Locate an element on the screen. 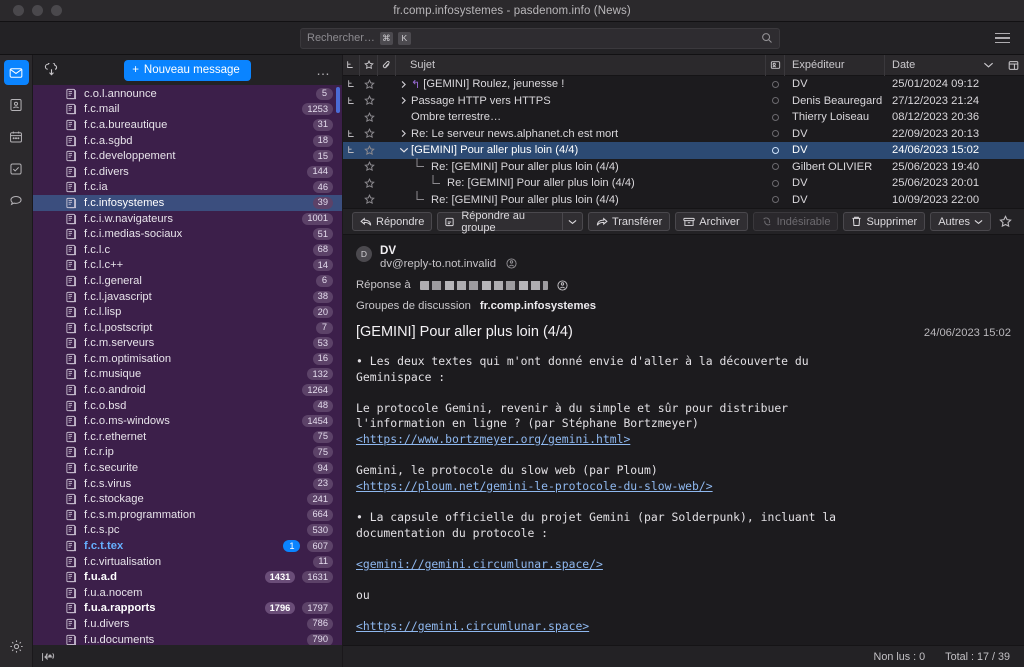 The image size is (1024, 667). reply-group-button: Répondre au groupe is located at coordinates (510, 222).